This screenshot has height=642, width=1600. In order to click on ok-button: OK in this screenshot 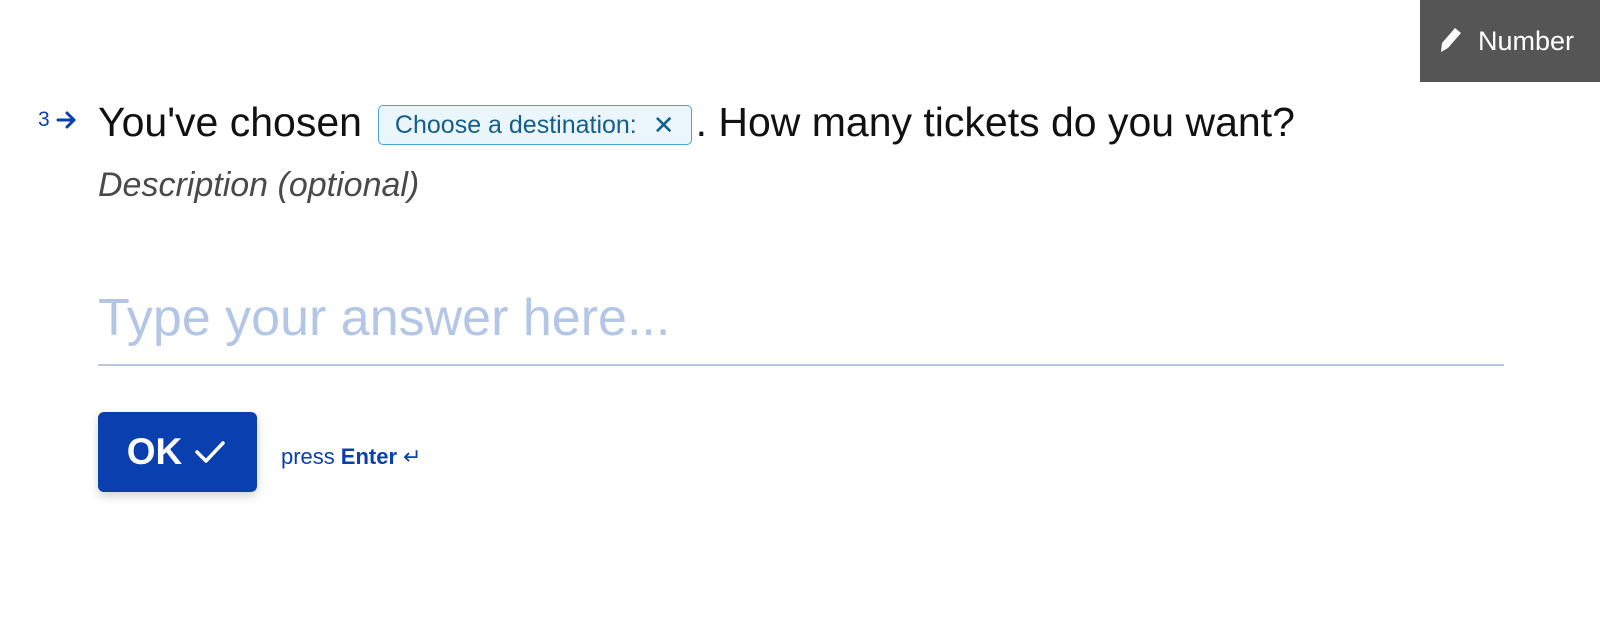, I will do `click(177, 452)`.